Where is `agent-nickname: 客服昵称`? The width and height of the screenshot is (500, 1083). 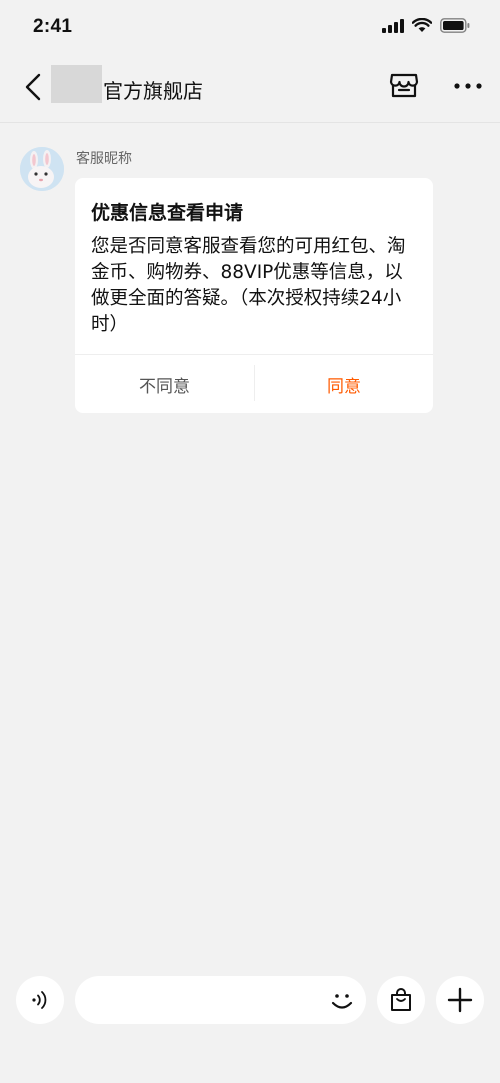
agent-nickname: 客服昵称 is located at coordinates (104, 159).